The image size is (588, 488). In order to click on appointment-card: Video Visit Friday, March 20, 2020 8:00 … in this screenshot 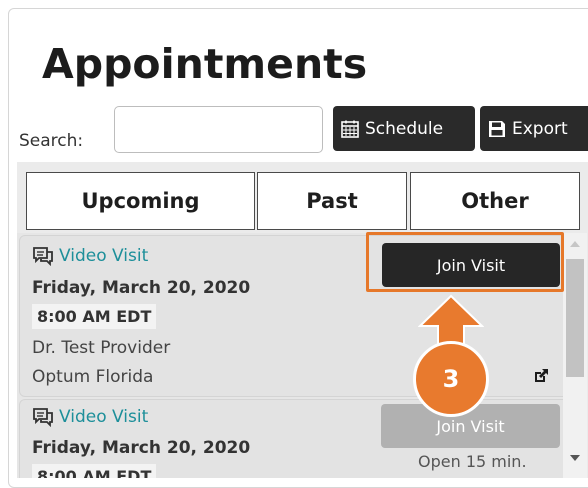, I will do `click(291, 438)`.